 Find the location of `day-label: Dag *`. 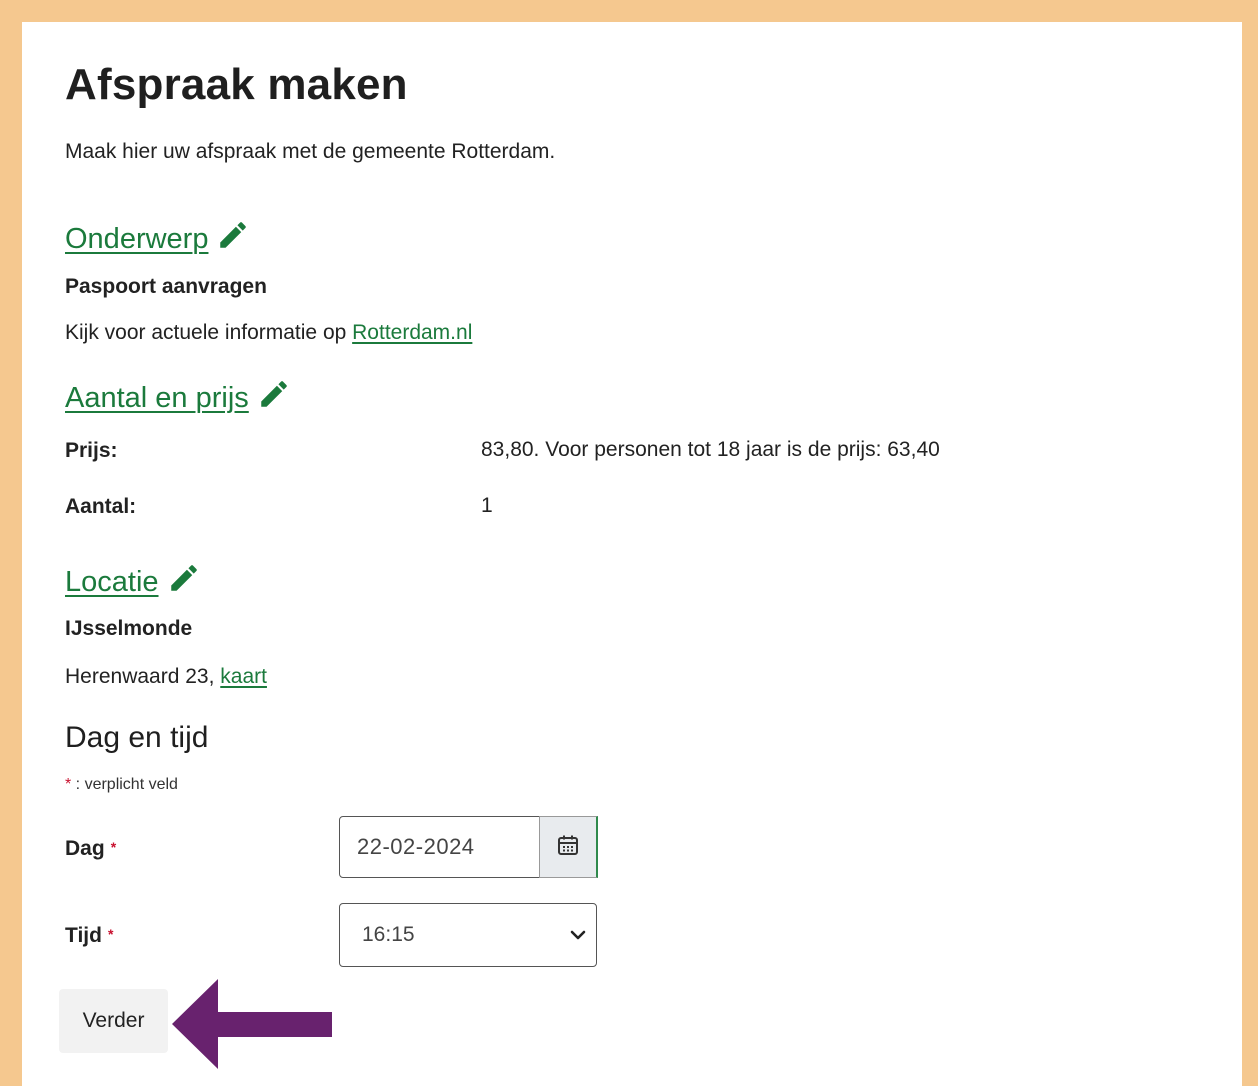

day-label: Dag * is located at coordinates (90, 849).